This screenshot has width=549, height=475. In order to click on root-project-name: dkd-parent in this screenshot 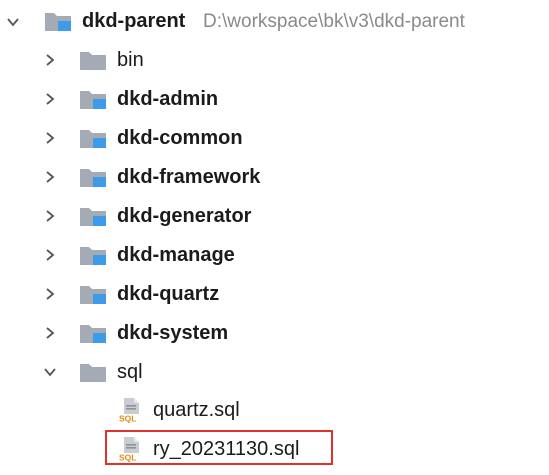, I will do `click(134, 21)`.